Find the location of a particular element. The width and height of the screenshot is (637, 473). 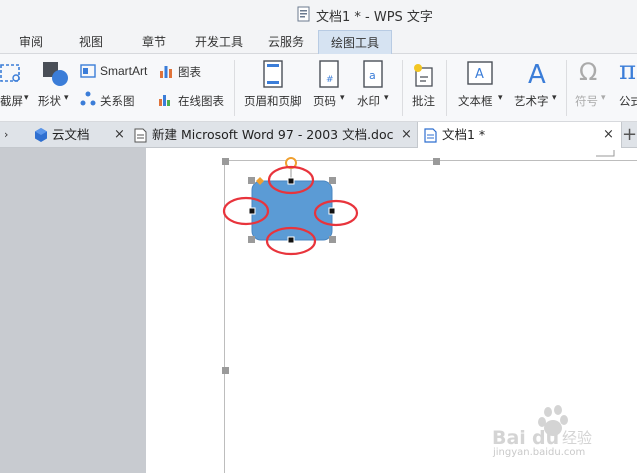

watermark-label: 水印 is located at coordinates (368, 101).